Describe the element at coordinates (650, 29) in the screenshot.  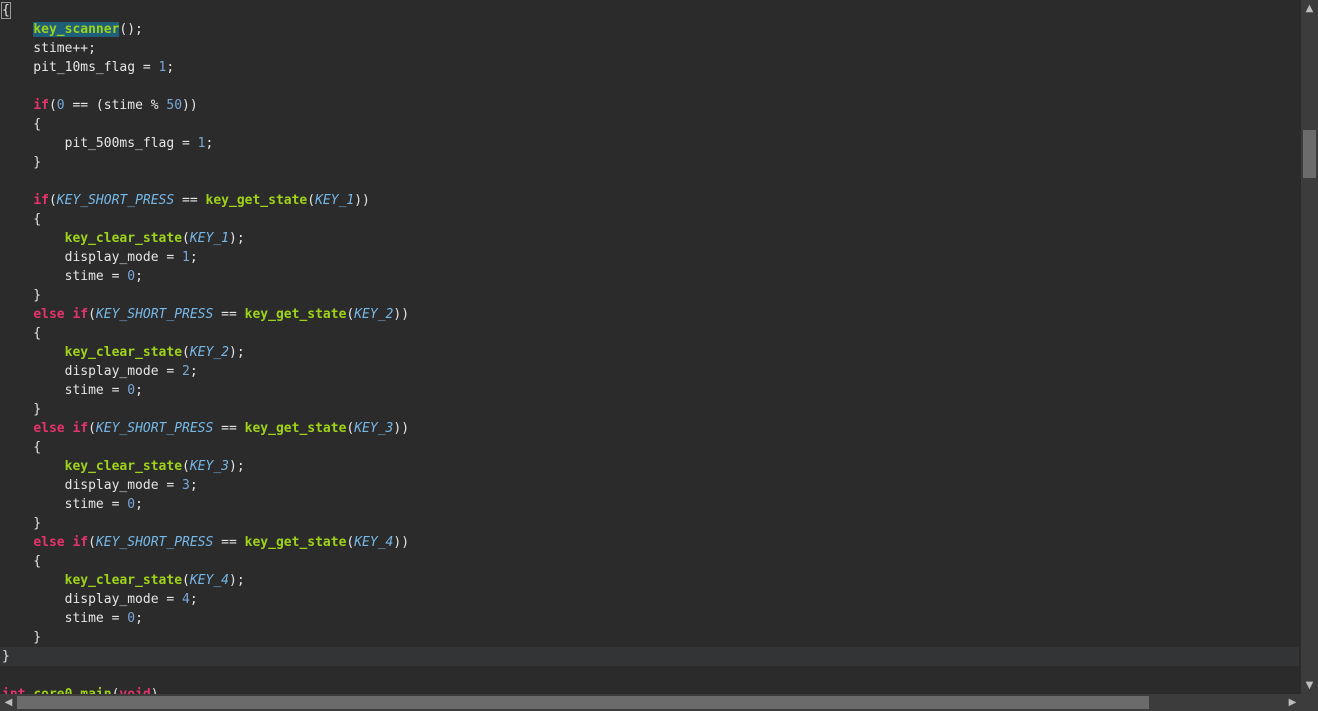
I see `code-line: key_scanner();` at that location.